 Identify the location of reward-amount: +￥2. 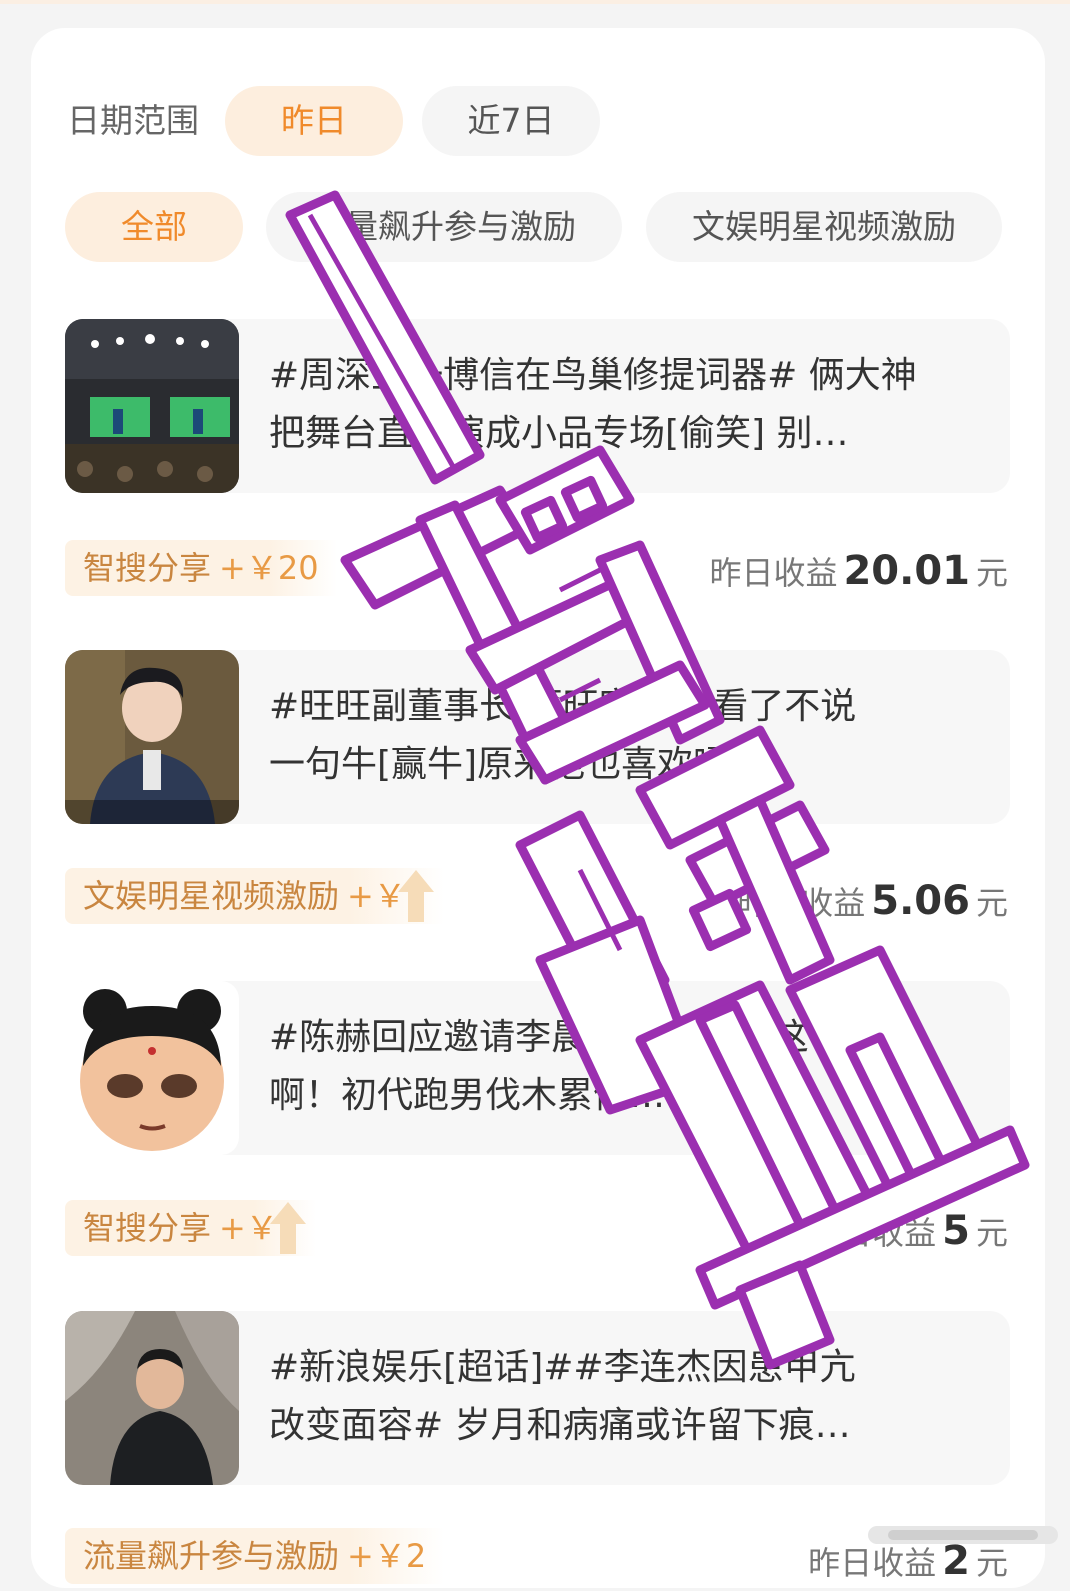
(387, 1556).